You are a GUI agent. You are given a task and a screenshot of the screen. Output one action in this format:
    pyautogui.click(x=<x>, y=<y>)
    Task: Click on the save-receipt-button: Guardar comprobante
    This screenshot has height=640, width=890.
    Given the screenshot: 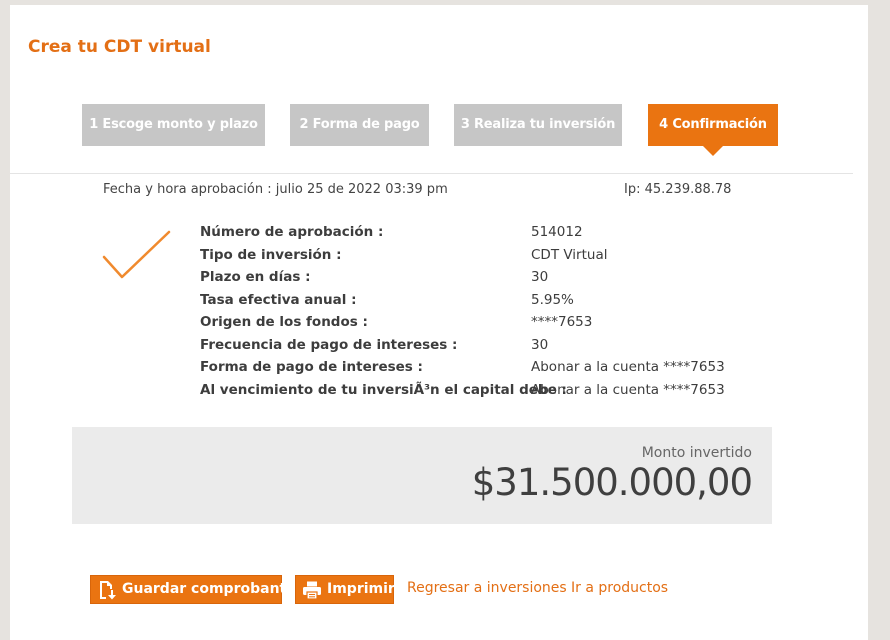 What is the action you would take?
    pyautogui.click(x=193, y=589)
    